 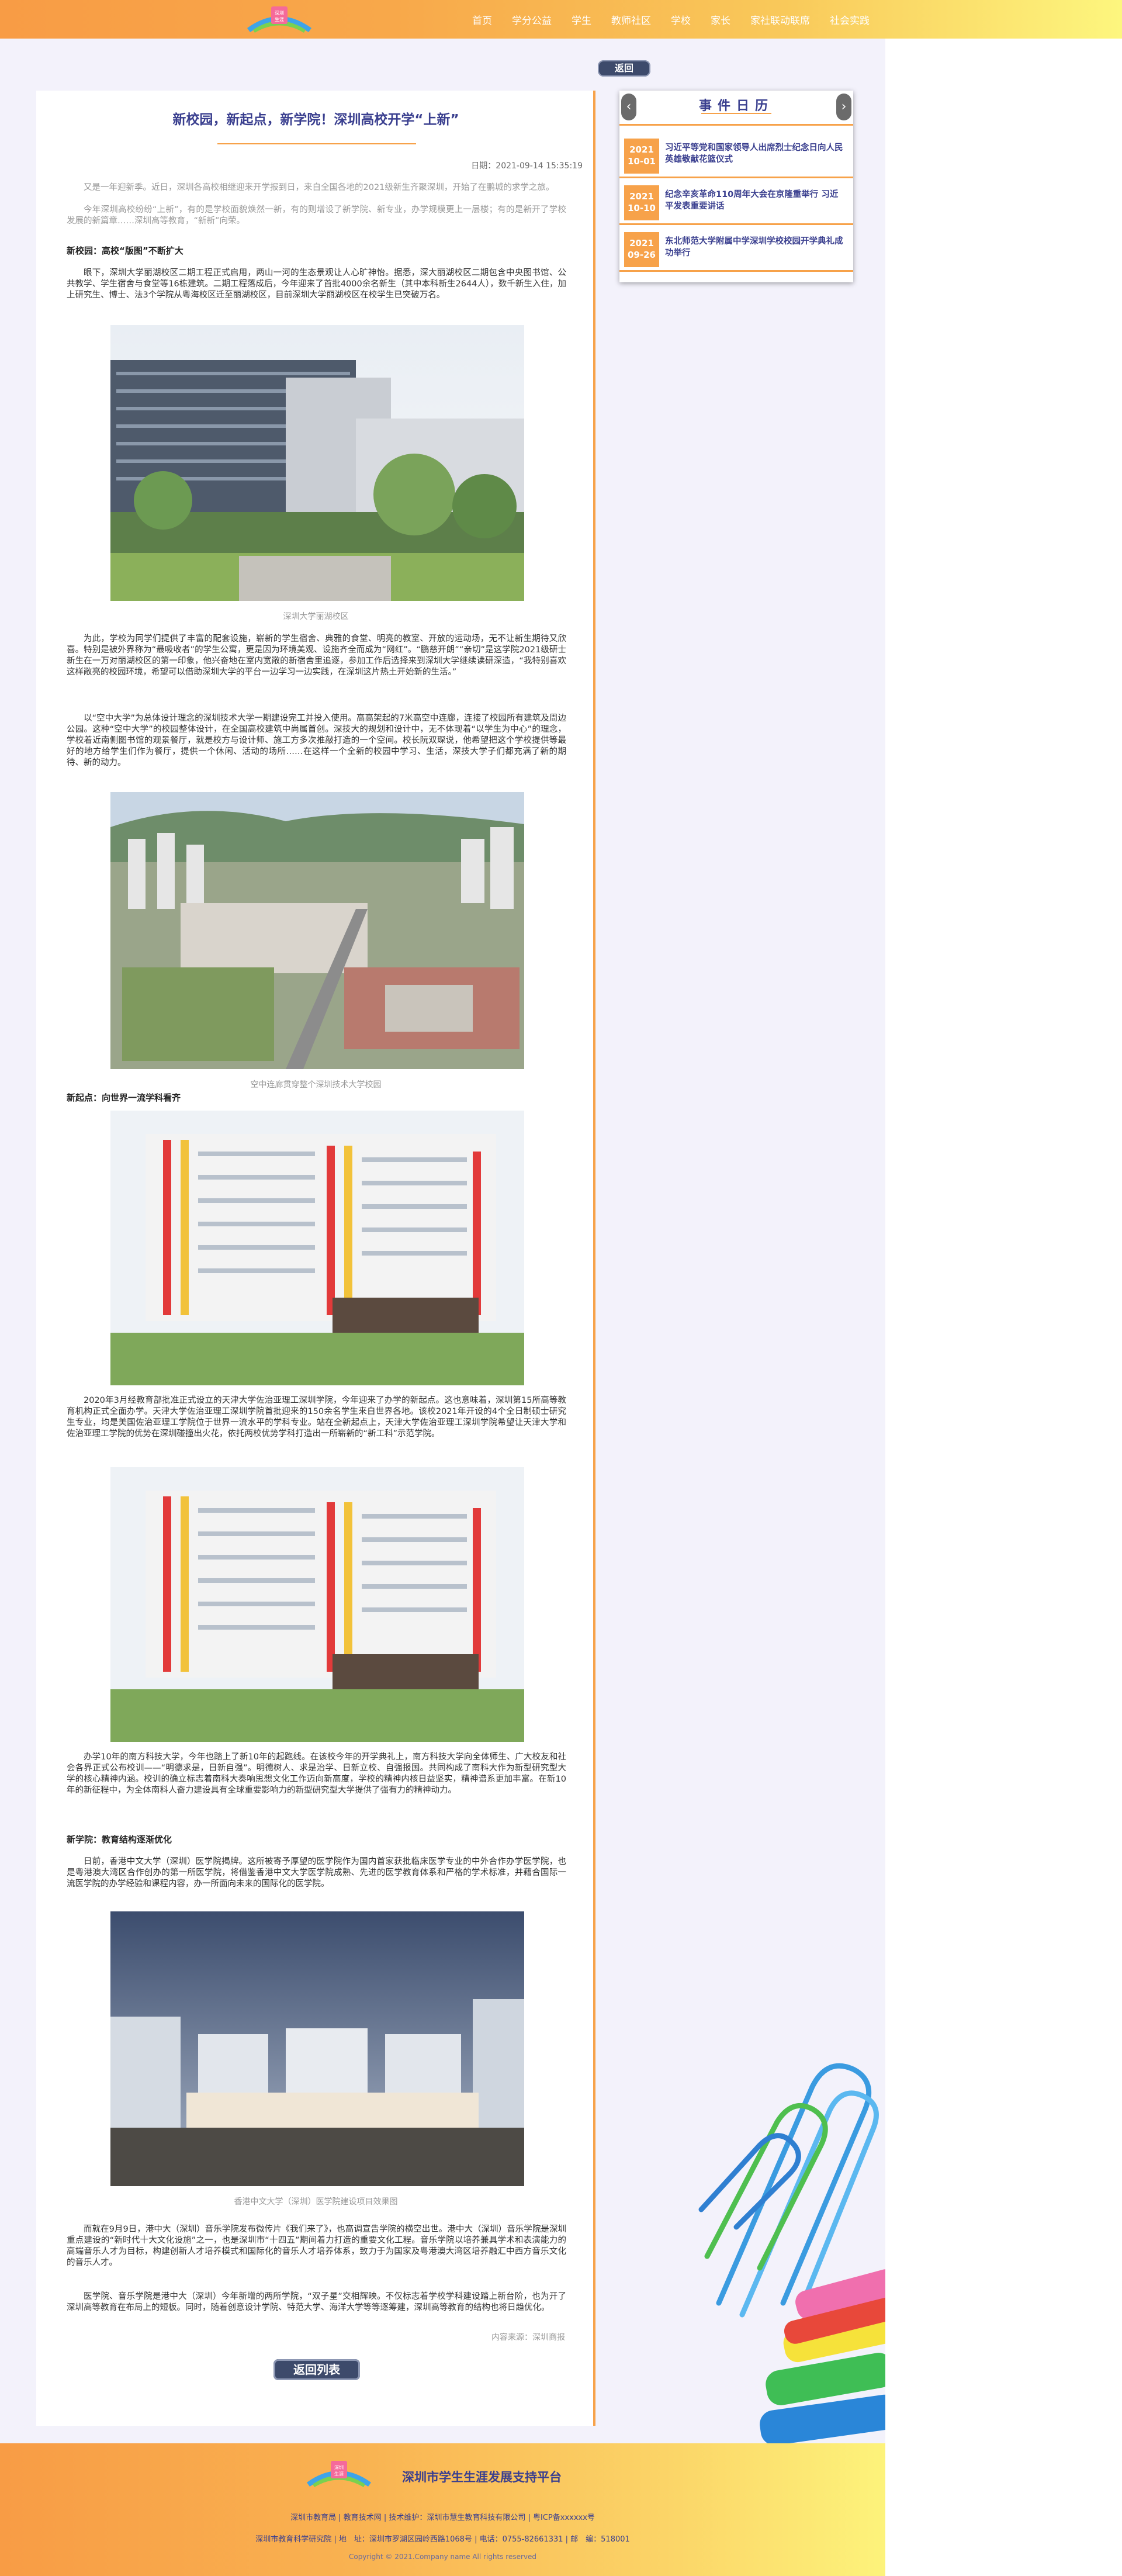 I want to click on cuhk-medical-render, so click(x=317, y=2048).